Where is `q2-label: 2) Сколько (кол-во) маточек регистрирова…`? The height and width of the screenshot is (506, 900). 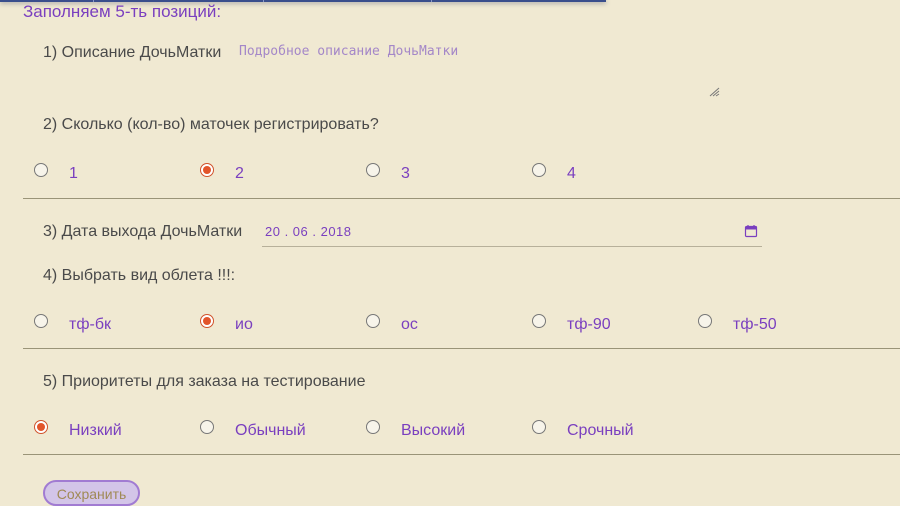 q2-label: 2) Сколько (кол-во) маточек регистрирова… is located at coordinates (211, 124).